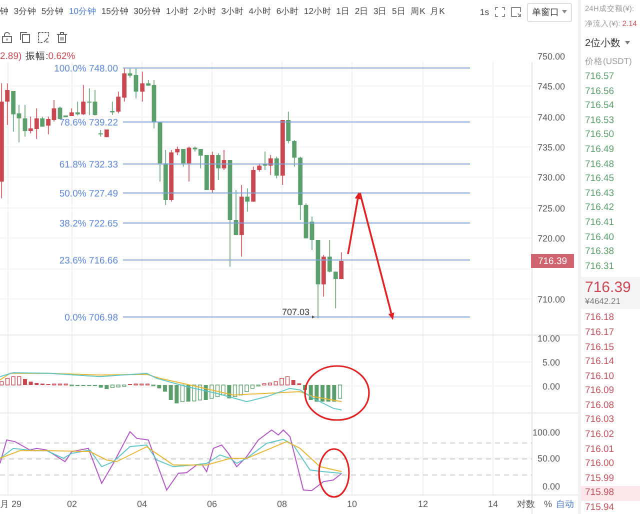 The width and height of the screenshot is (640, 514). Describe the element at coordinates (610, 479) in the screenshot. I see `bid-price: 715.99` at that location.